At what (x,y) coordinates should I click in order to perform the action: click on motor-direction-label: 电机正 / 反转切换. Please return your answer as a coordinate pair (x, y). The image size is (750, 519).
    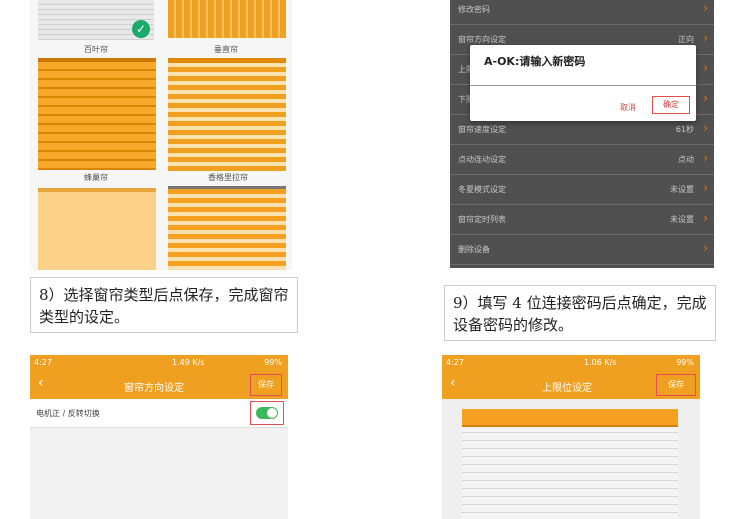
    Looking at the image, I should click on (68, 413).